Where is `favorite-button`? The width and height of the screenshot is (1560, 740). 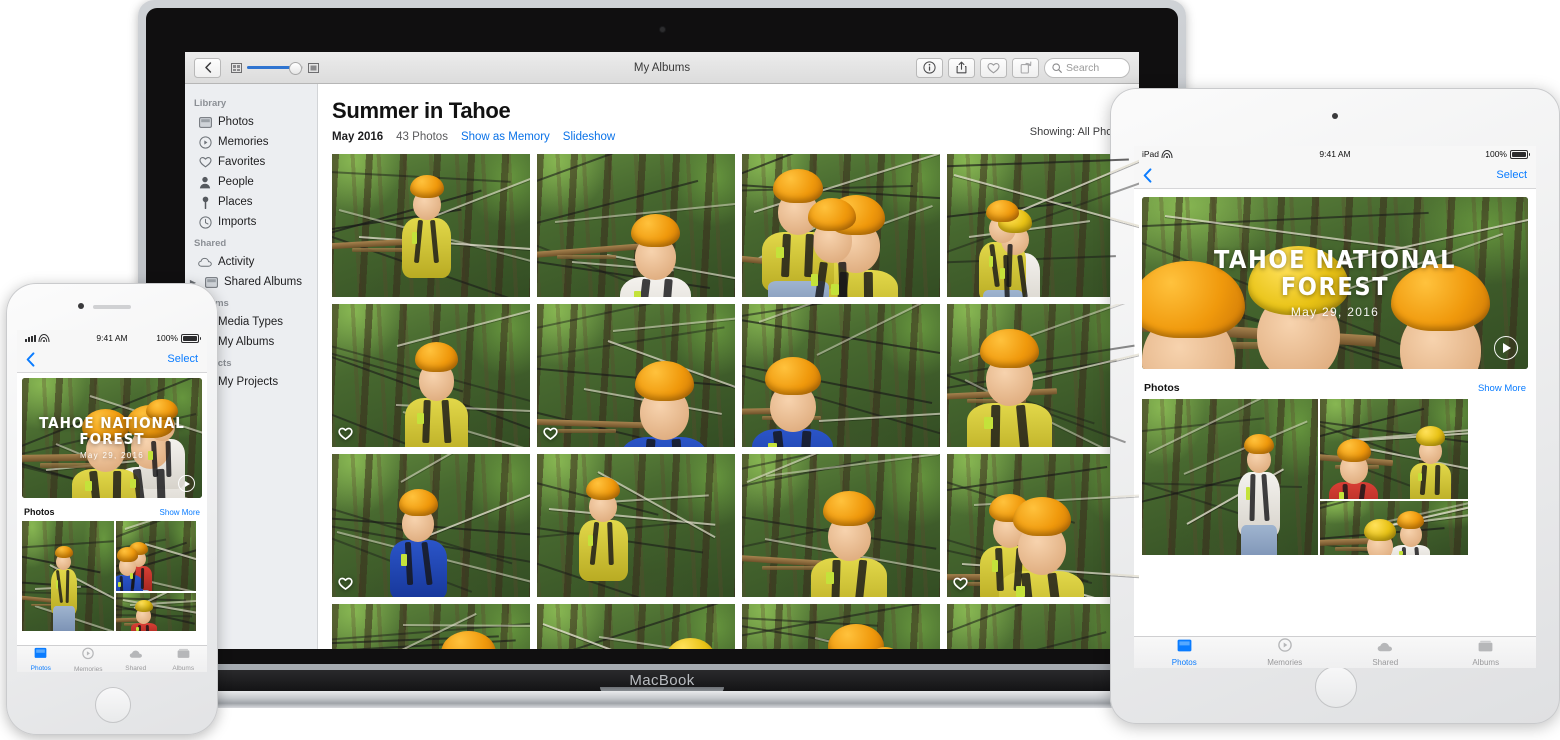 favorite-button is located at coordinates (993, 67).